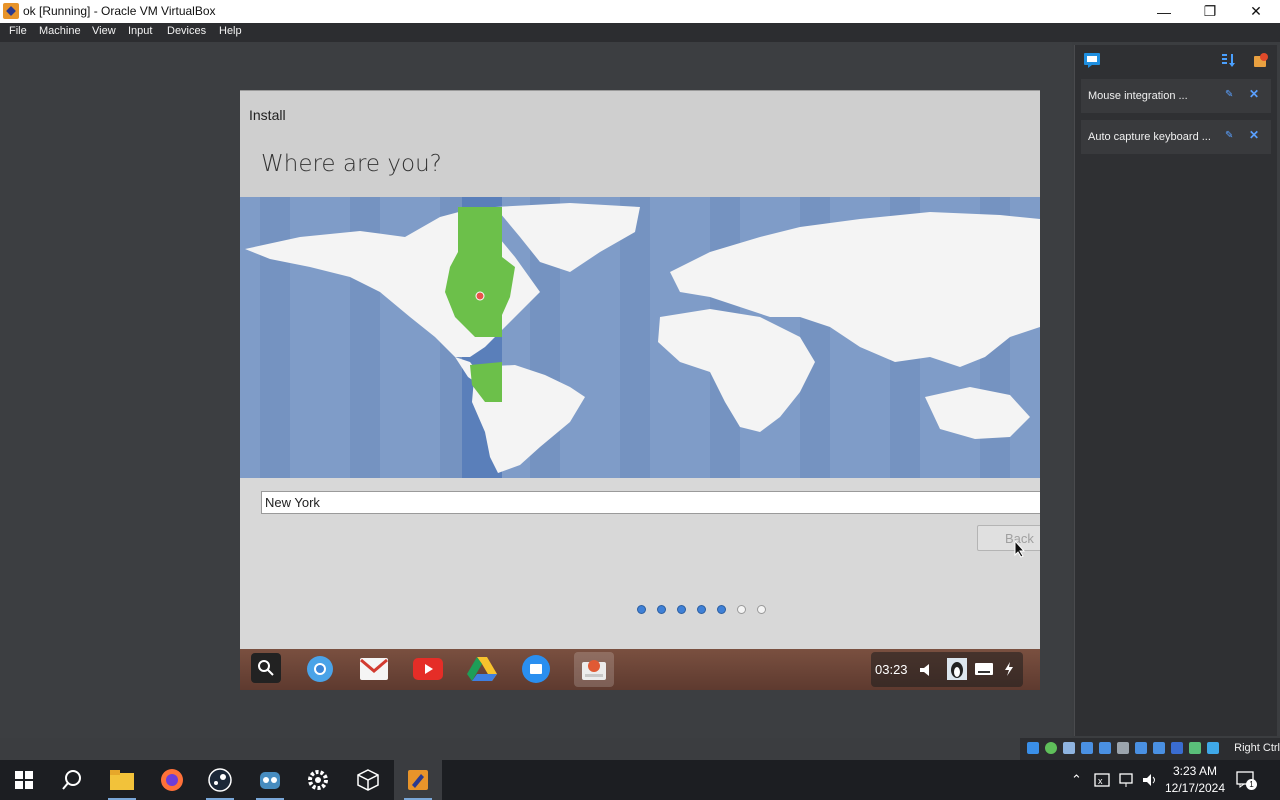  Describe the element at coordinates (1076, 780) in the screenshot. I see `show-hidden-icons-icon: ⌃` at that location.